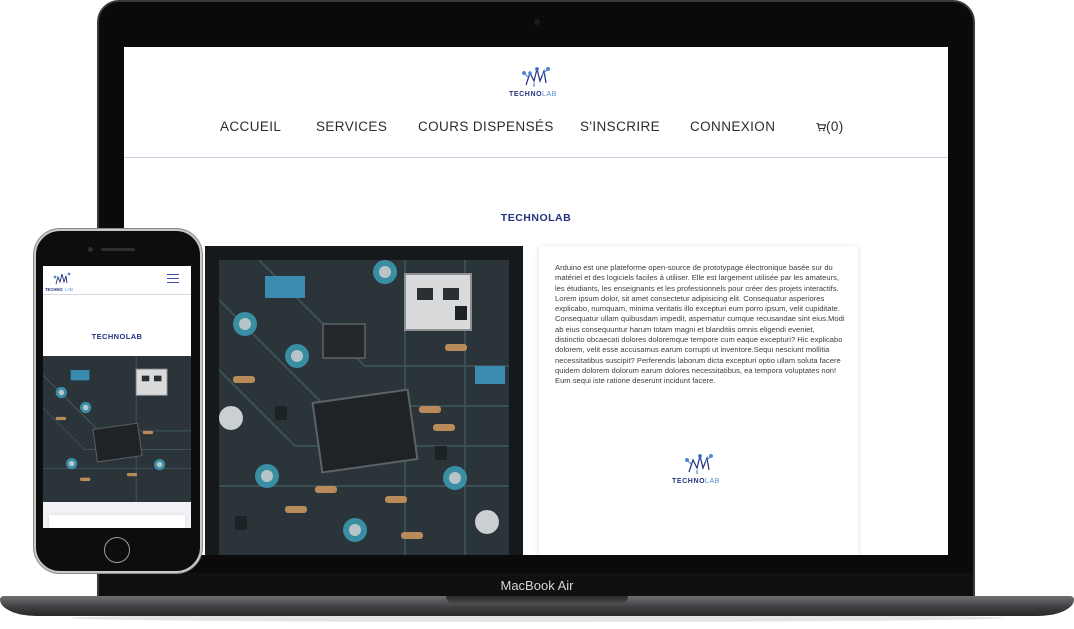 Image resolution: width=1074 pixels, height=629 pixels. What do you see at coordinates (536, 157) in the screenshot?
I see `nav-divider` at bounding box center [536, 157].